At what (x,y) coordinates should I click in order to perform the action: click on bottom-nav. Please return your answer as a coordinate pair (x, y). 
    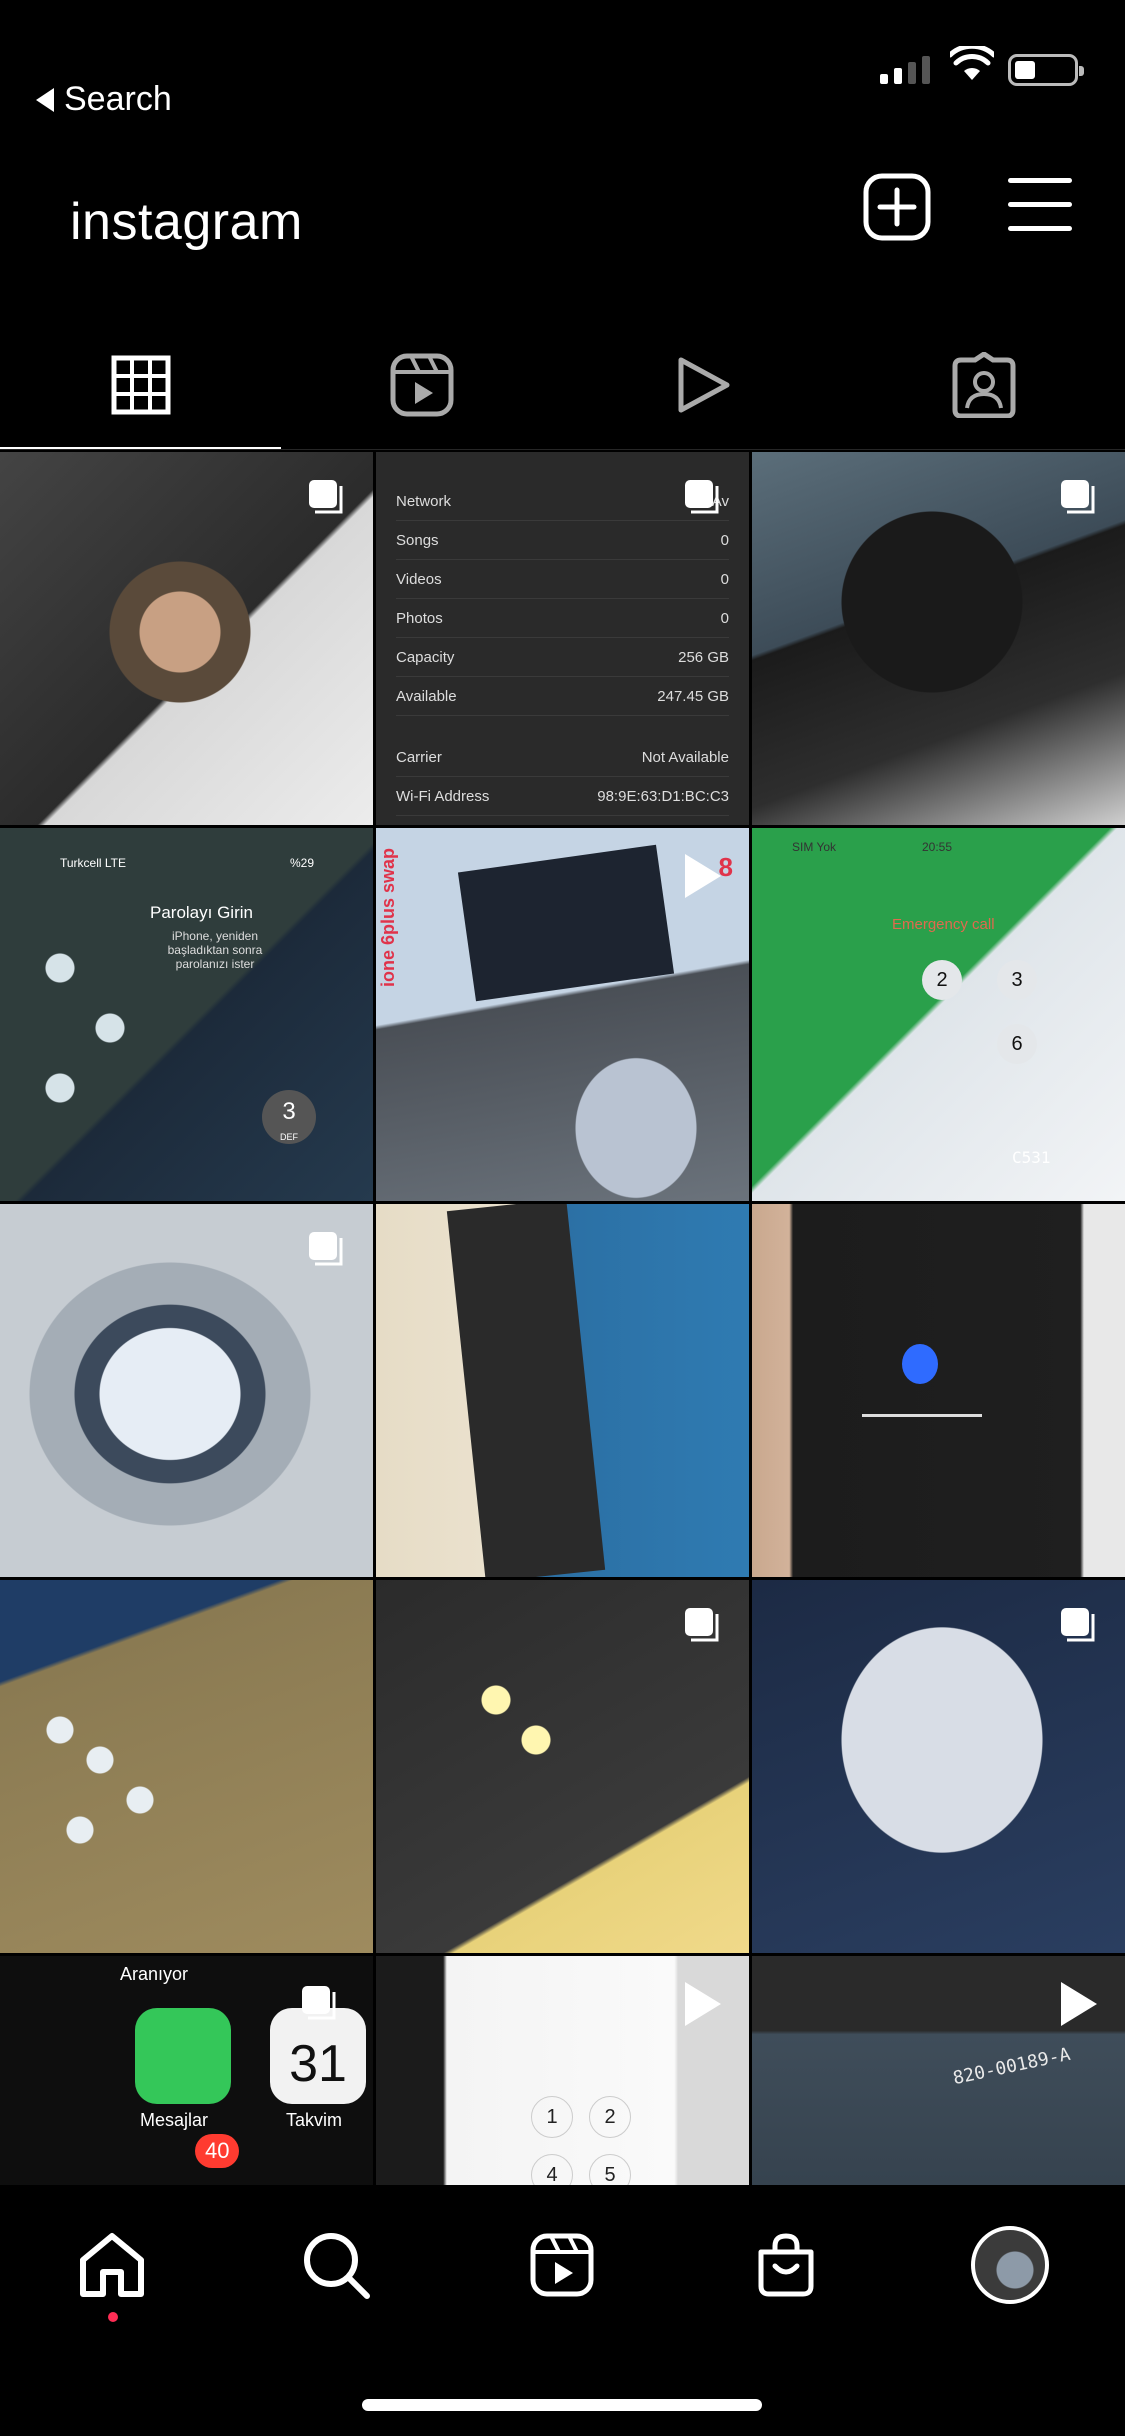
    Looking at the image, I should click on (562, 2260).